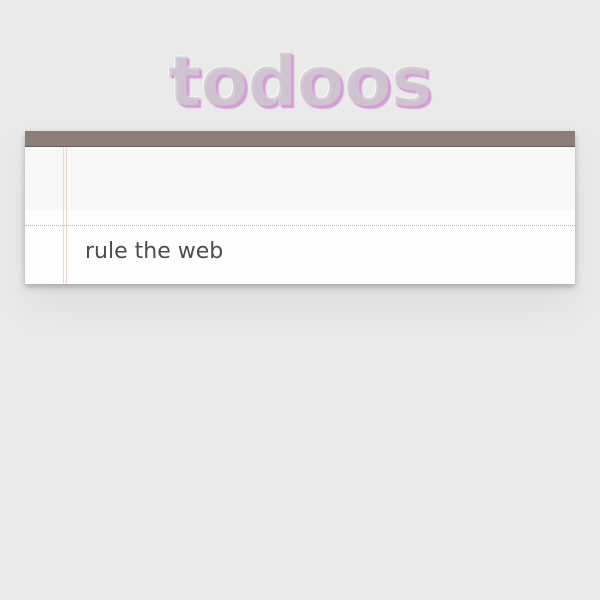  I want to click on todo-item: rule the web, so click(300, 255).